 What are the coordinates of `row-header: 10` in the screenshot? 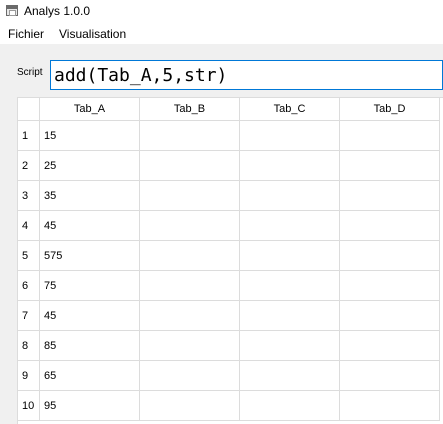 It's located at (29, 406).